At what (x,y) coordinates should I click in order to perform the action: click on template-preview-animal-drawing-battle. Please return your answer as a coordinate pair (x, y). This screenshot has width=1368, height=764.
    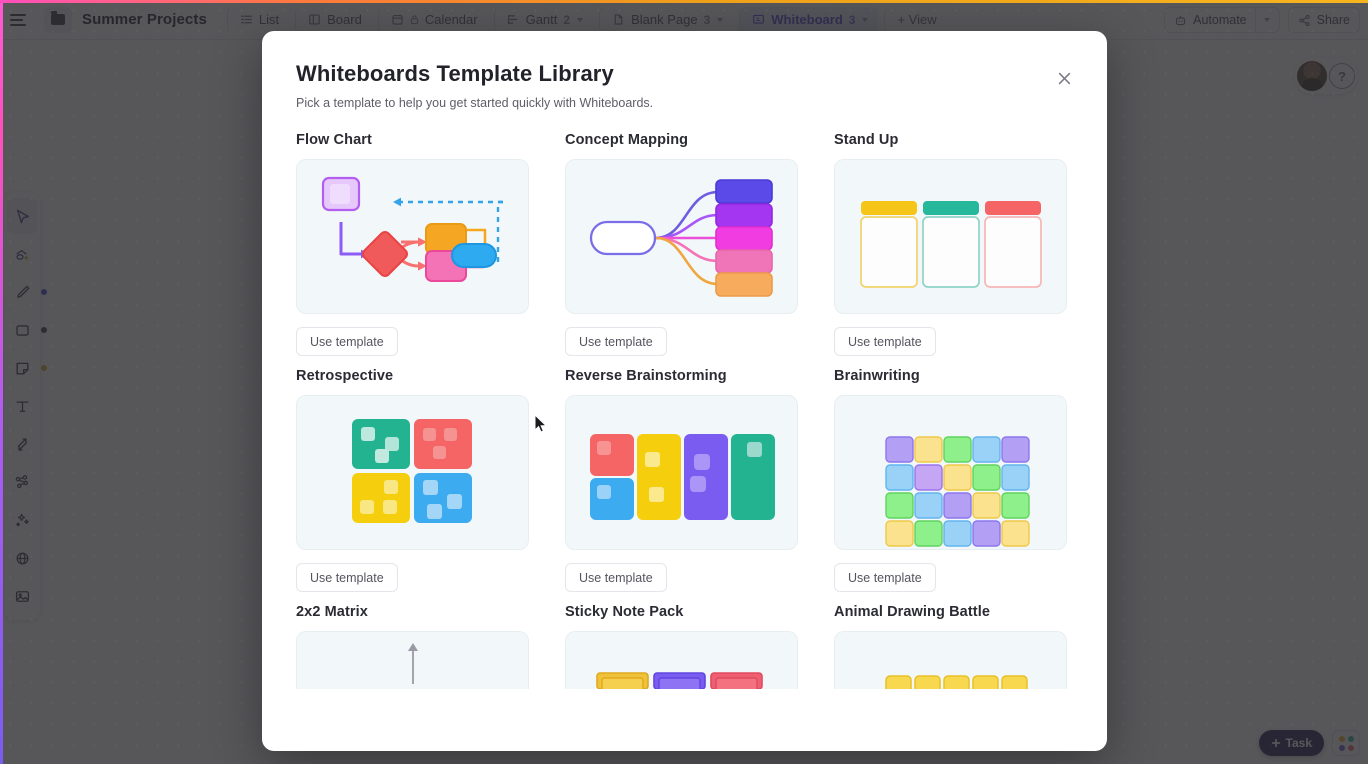
    Looking at the image, I should click on (950, 660).